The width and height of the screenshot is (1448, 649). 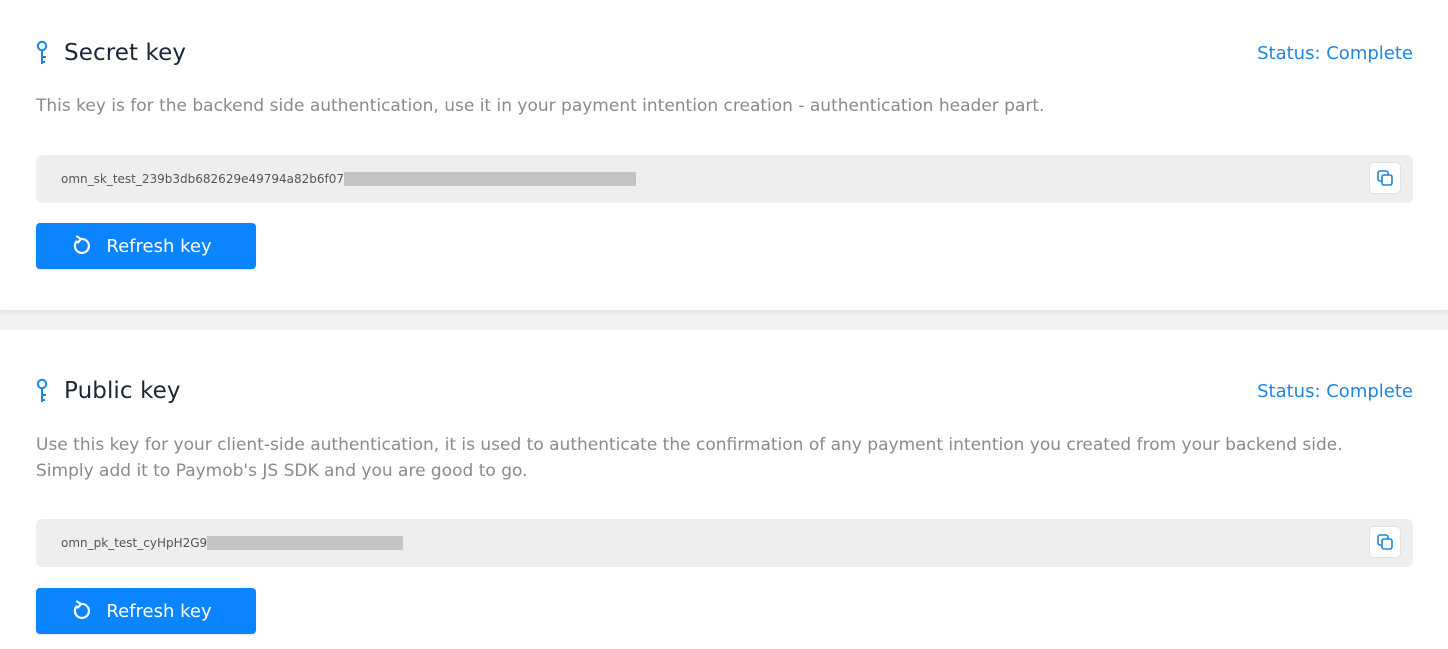 I want to click on public-key-value-row: omn_pk_test_cyHpH2G9, so click(x=232, y=543).